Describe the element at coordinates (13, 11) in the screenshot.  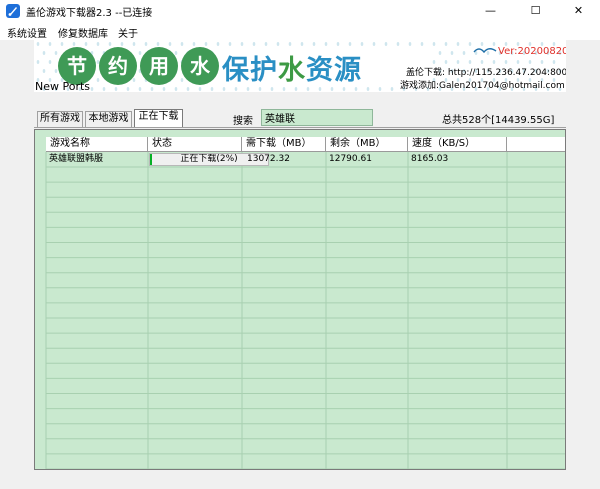
I see `app-icon` at that location.